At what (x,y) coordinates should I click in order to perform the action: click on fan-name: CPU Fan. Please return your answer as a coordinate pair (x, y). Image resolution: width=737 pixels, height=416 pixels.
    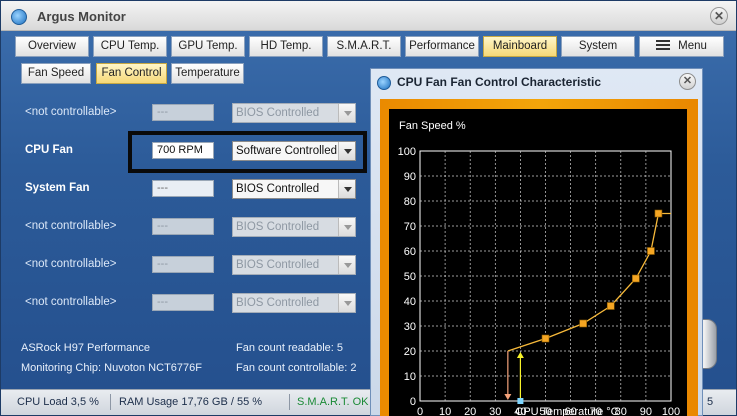
    Looking at the image, I should click on (49, 150).